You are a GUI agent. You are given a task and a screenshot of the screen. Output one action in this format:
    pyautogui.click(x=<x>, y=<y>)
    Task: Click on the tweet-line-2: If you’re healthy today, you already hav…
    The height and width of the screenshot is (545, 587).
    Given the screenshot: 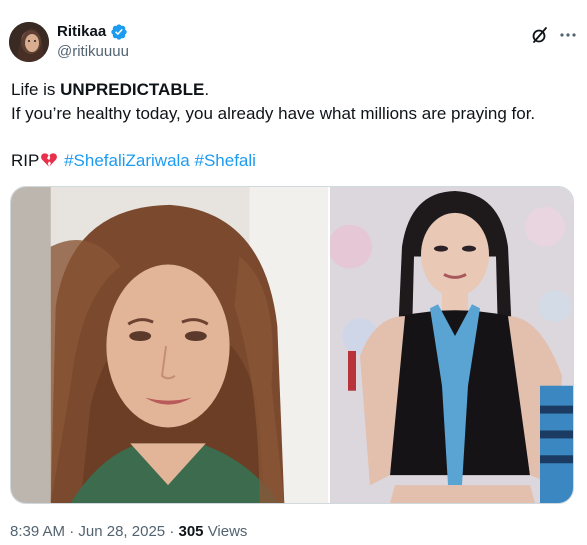 What is the action you would take?
    pyautogui.click(x=273, y=113)
    